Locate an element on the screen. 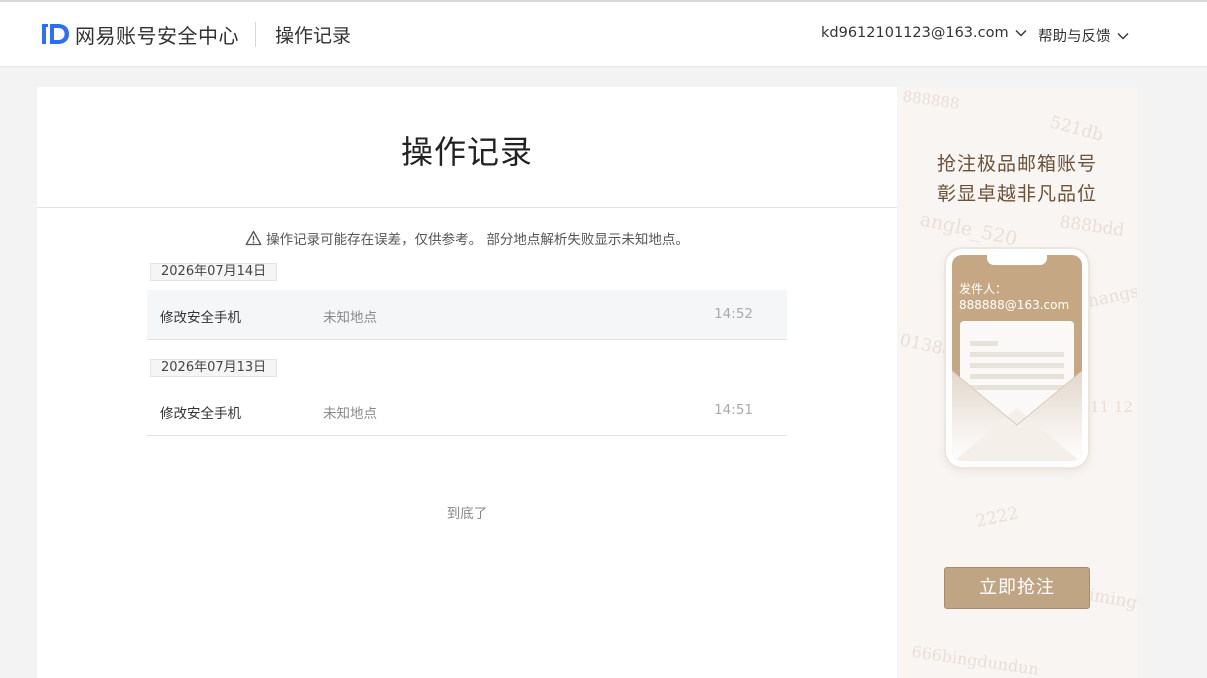  phone-notch is located at coordinates (1017, 260).